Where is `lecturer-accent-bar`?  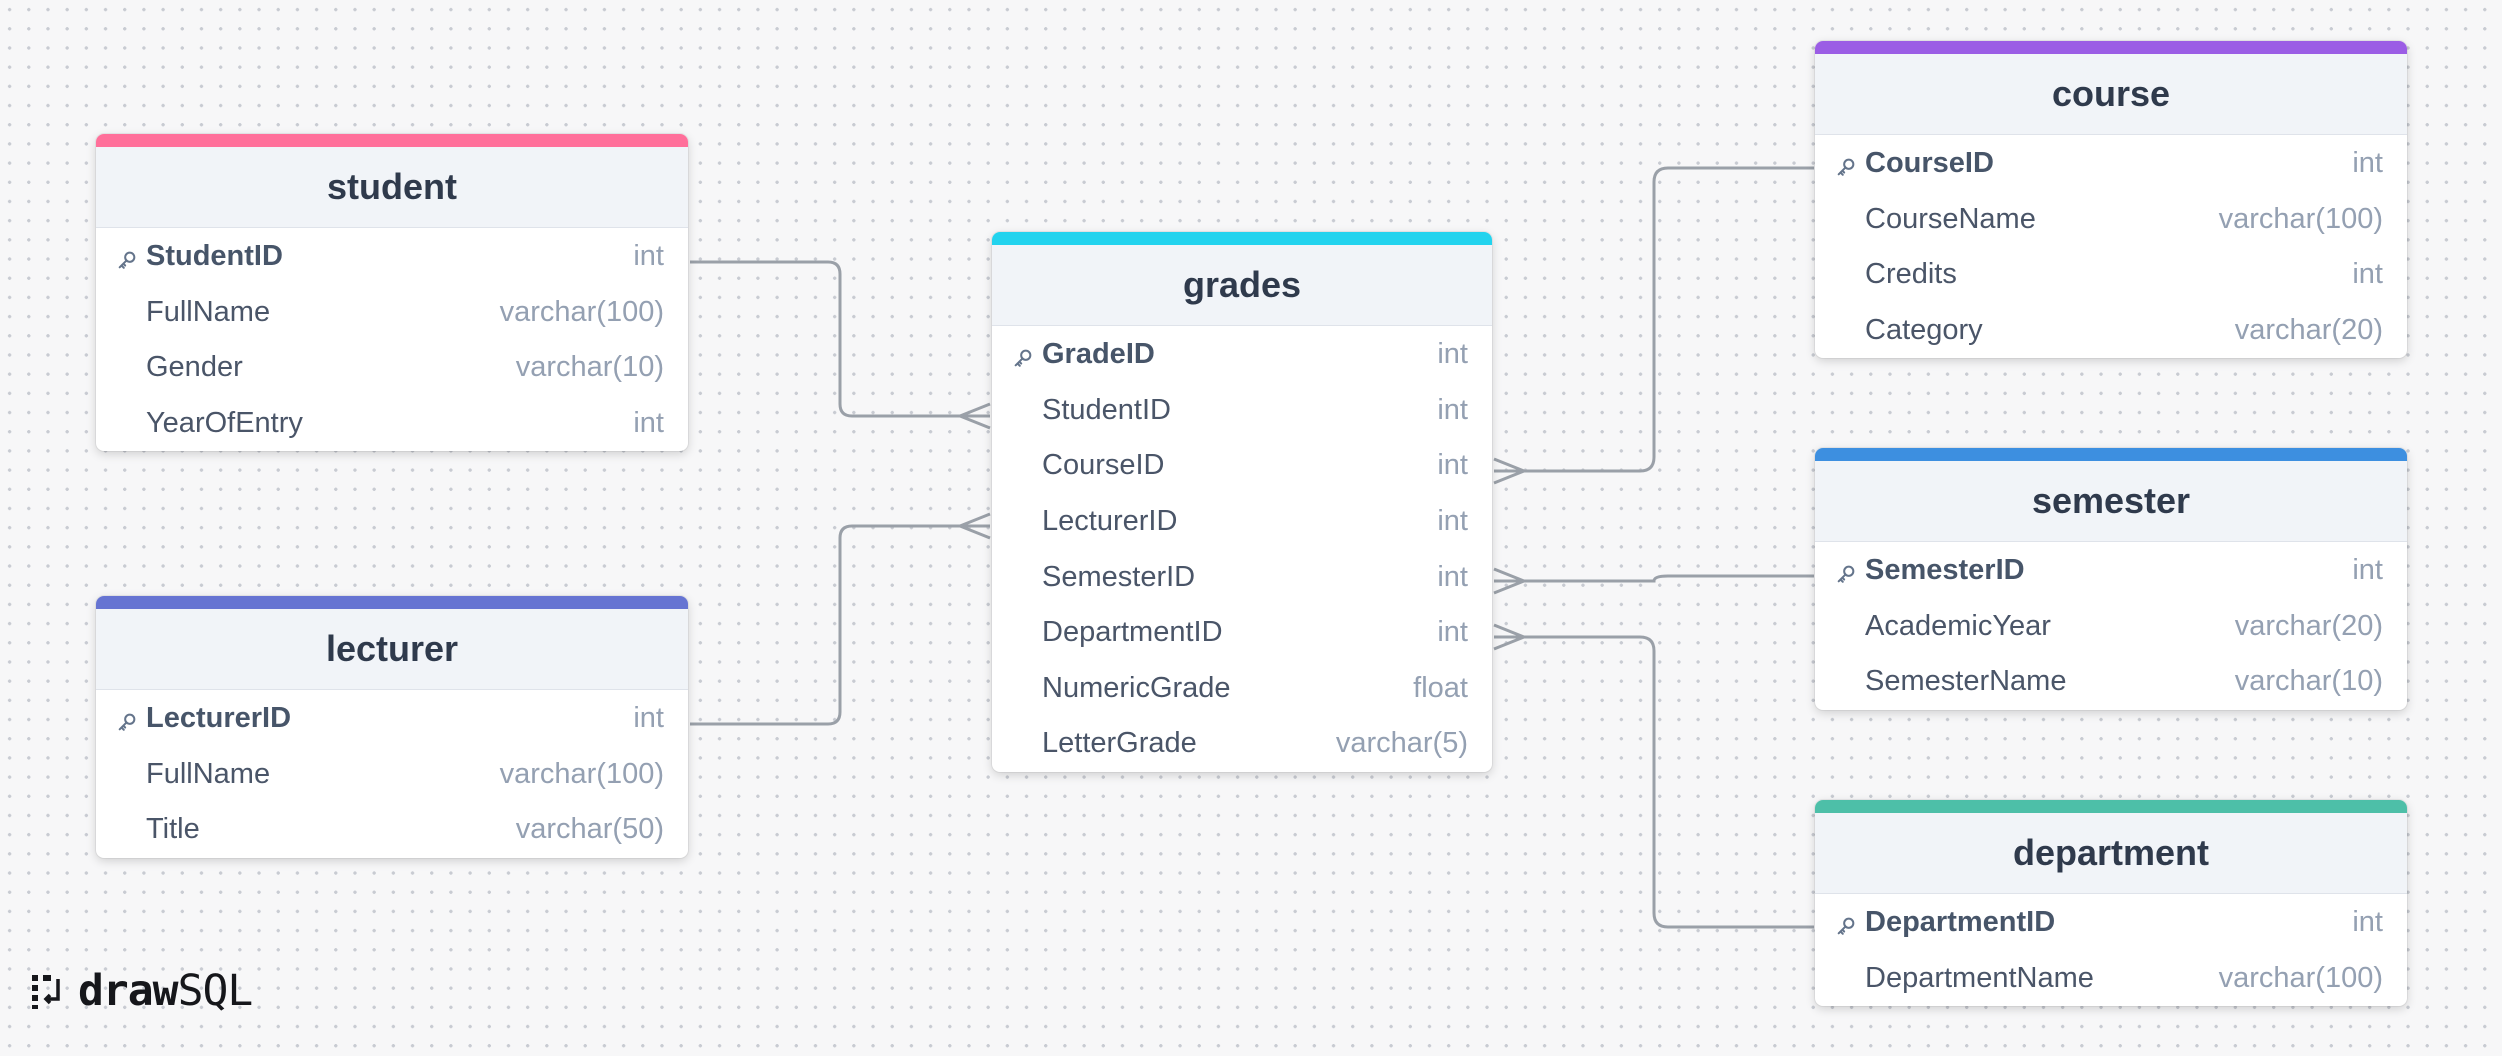
lecturer-accent-bar is located at coordinates (392, 602).